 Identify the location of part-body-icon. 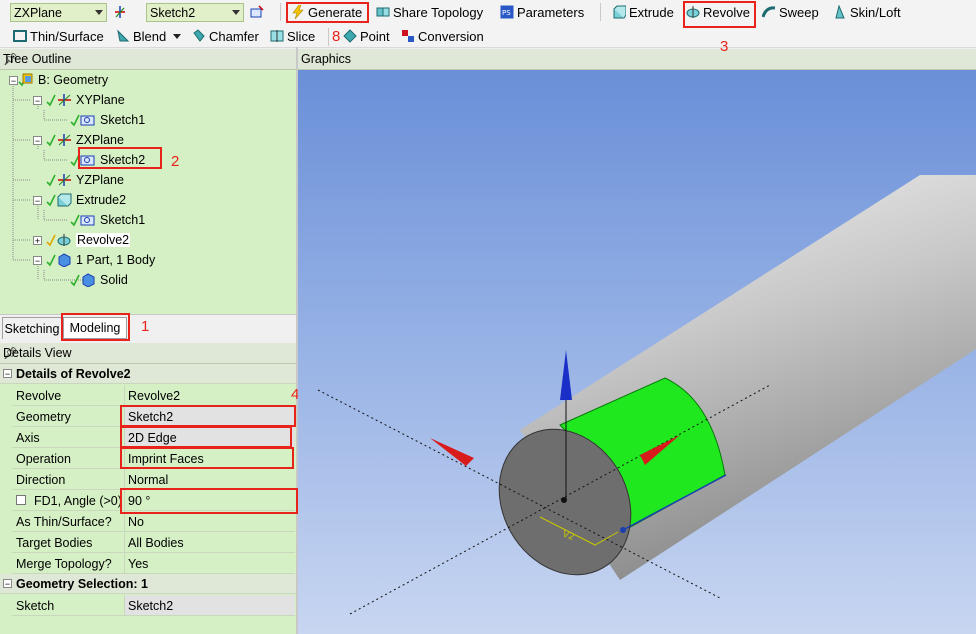
(58, 260).